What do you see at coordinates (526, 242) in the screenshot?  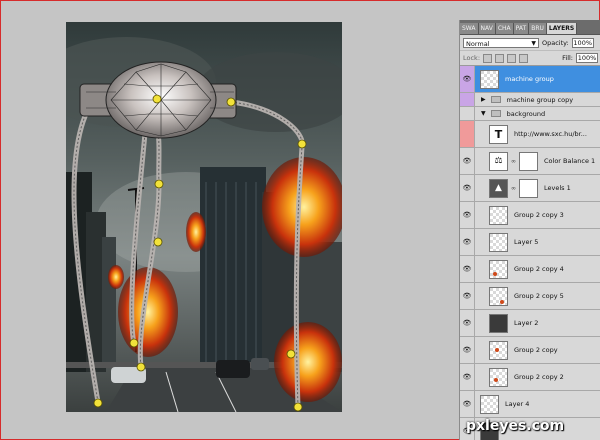 I see `layer-name: Layer 5` at bounding box center [526, 242].